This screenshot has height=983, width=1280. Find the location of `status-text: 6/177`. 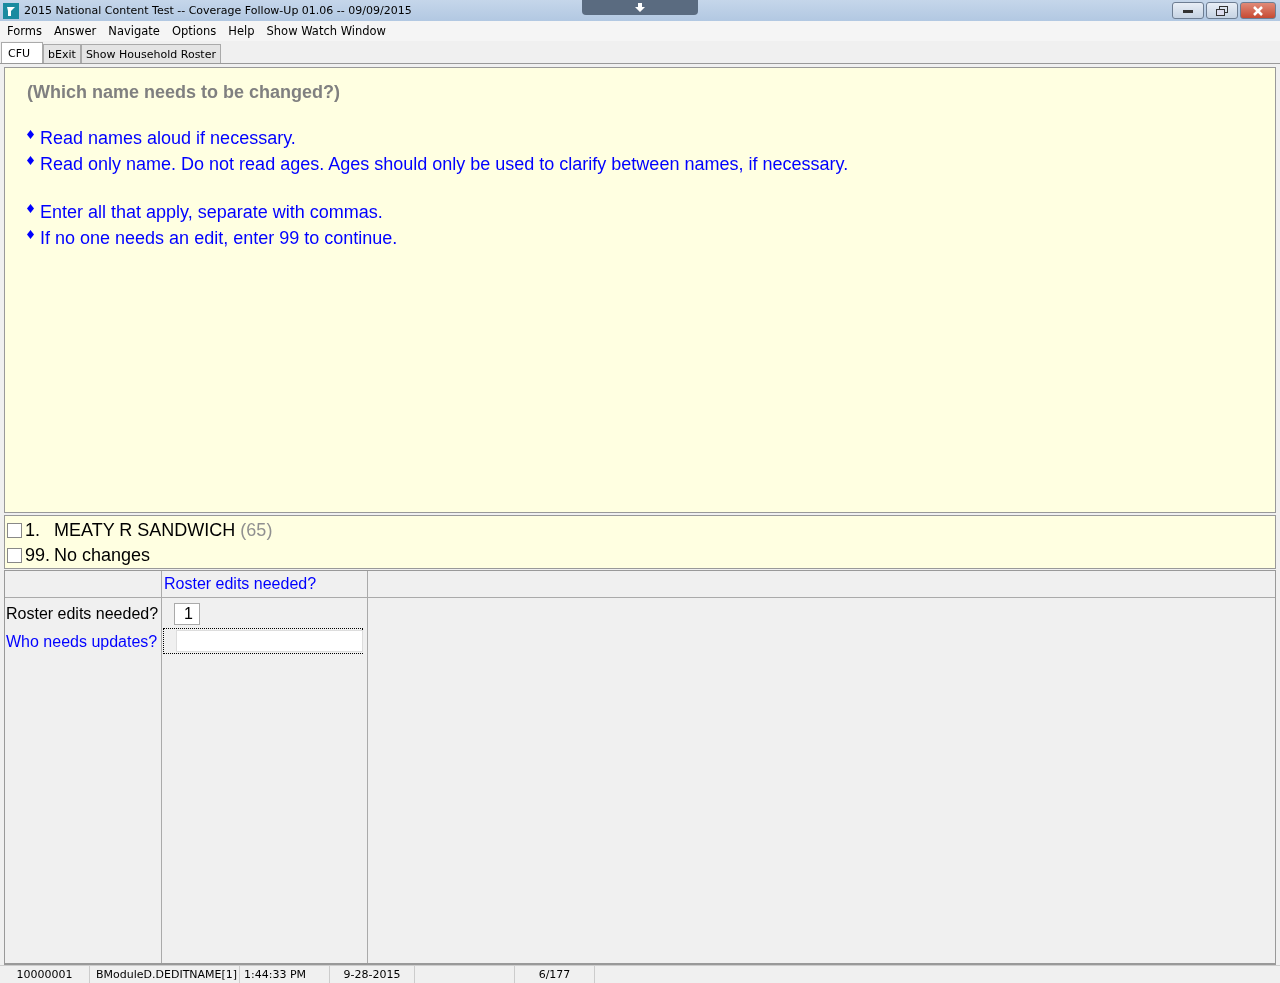

status-text: 6/177 is located at coordinates (554, 974).